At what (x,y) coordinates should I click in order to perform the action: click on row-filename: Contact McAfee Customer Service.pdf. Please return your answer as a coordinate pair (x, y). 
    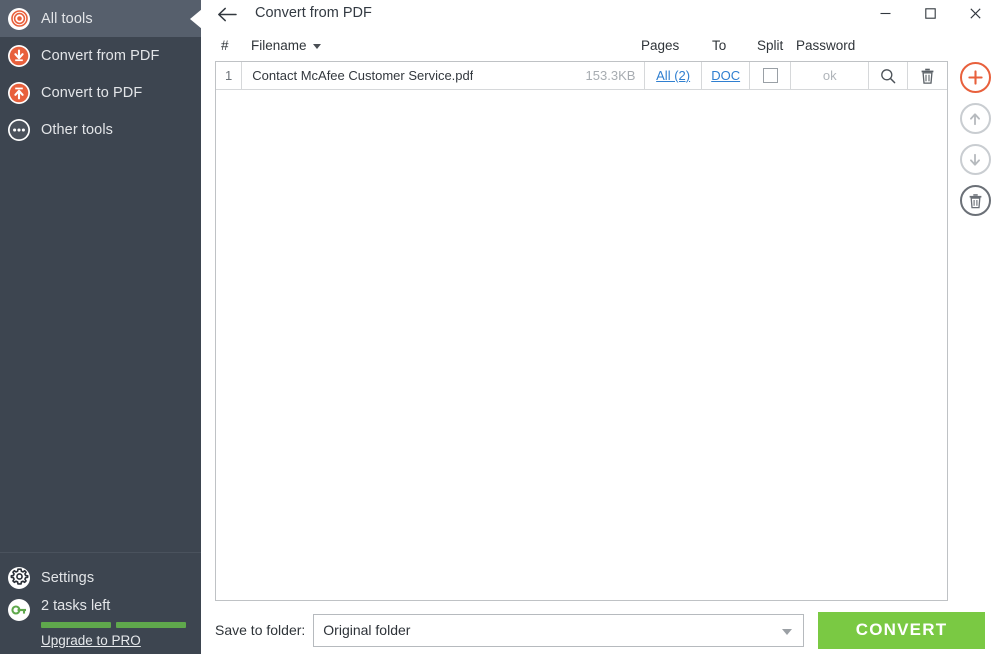
    Looking at the image, I should click on (363, 75).